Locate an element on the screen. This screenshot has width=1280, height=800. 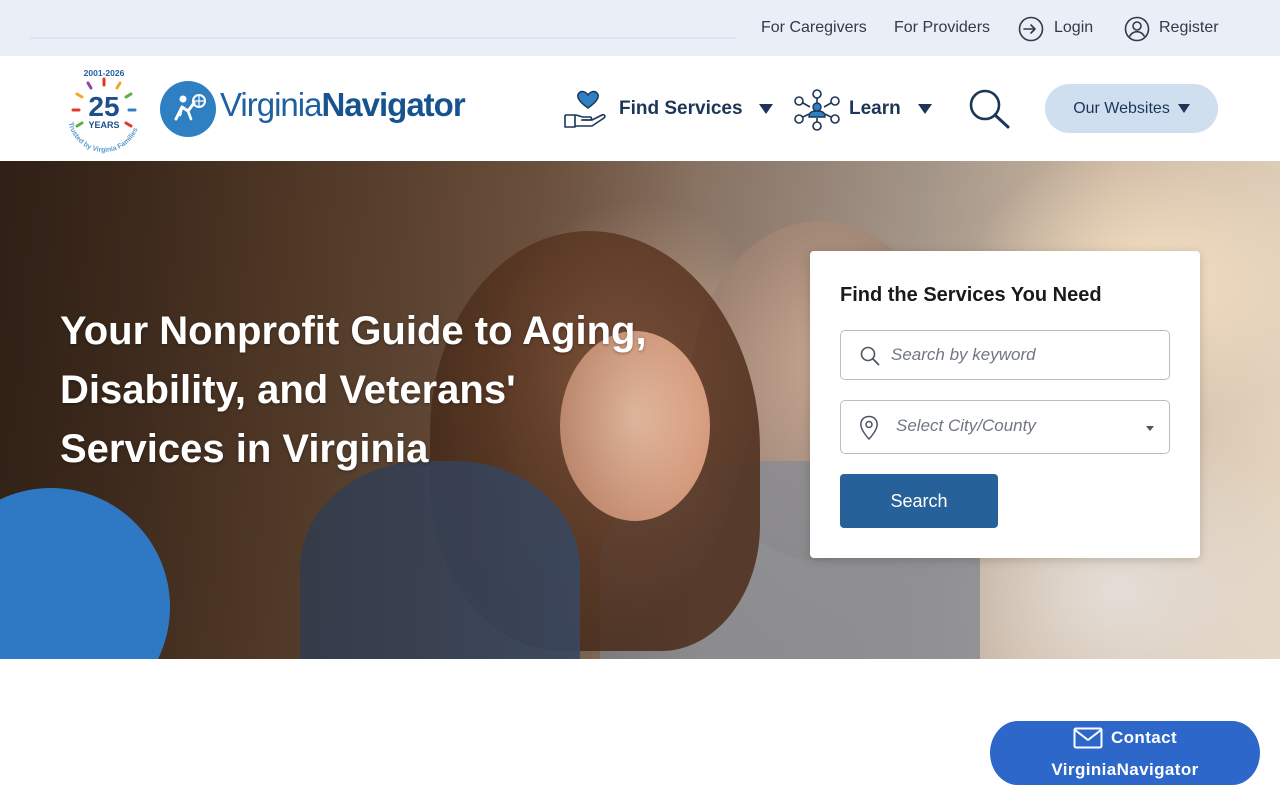
heart-hand-icon is located at coordinates (585, 109).